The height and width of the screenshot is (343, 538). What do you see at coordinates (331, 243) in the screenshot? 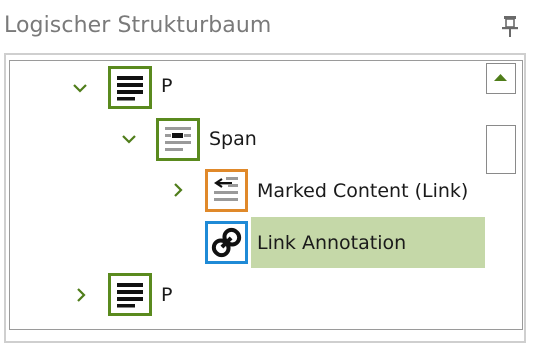
I see `tree-node-label: Link Annotation` at bounding box center [331, 243].